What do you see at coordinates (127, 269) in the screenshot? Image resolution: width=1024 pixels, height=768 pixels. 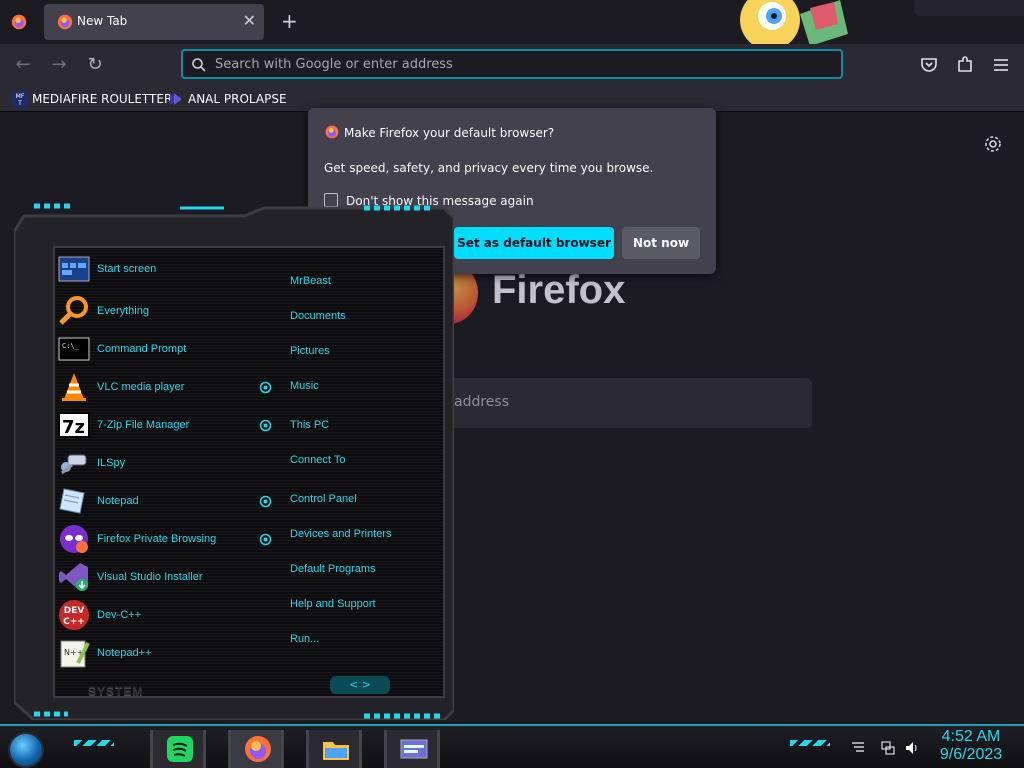 I see `pinned-item-label: Start screen` at bounding box center [127, 269].